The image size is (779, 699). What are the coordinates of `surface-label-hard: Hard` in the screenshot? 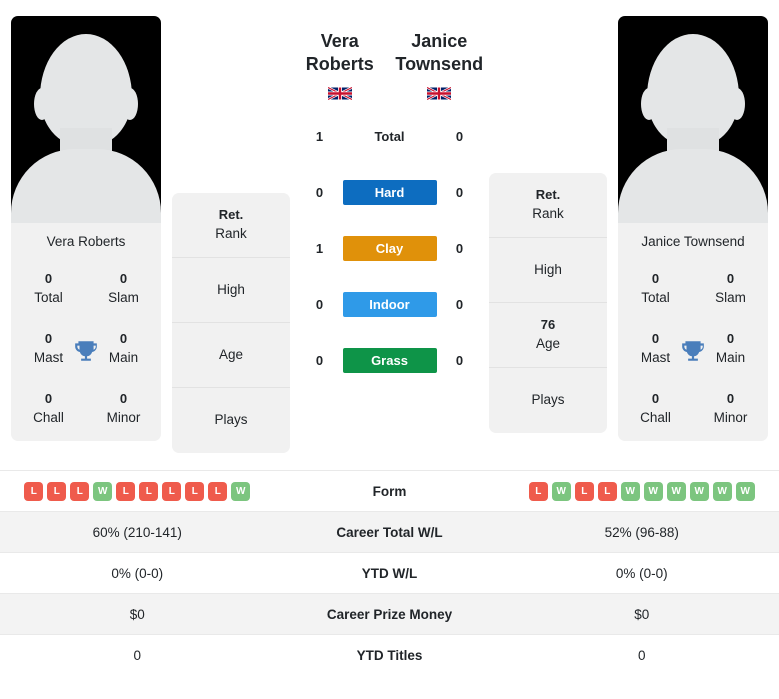 It's located at (389, 192).